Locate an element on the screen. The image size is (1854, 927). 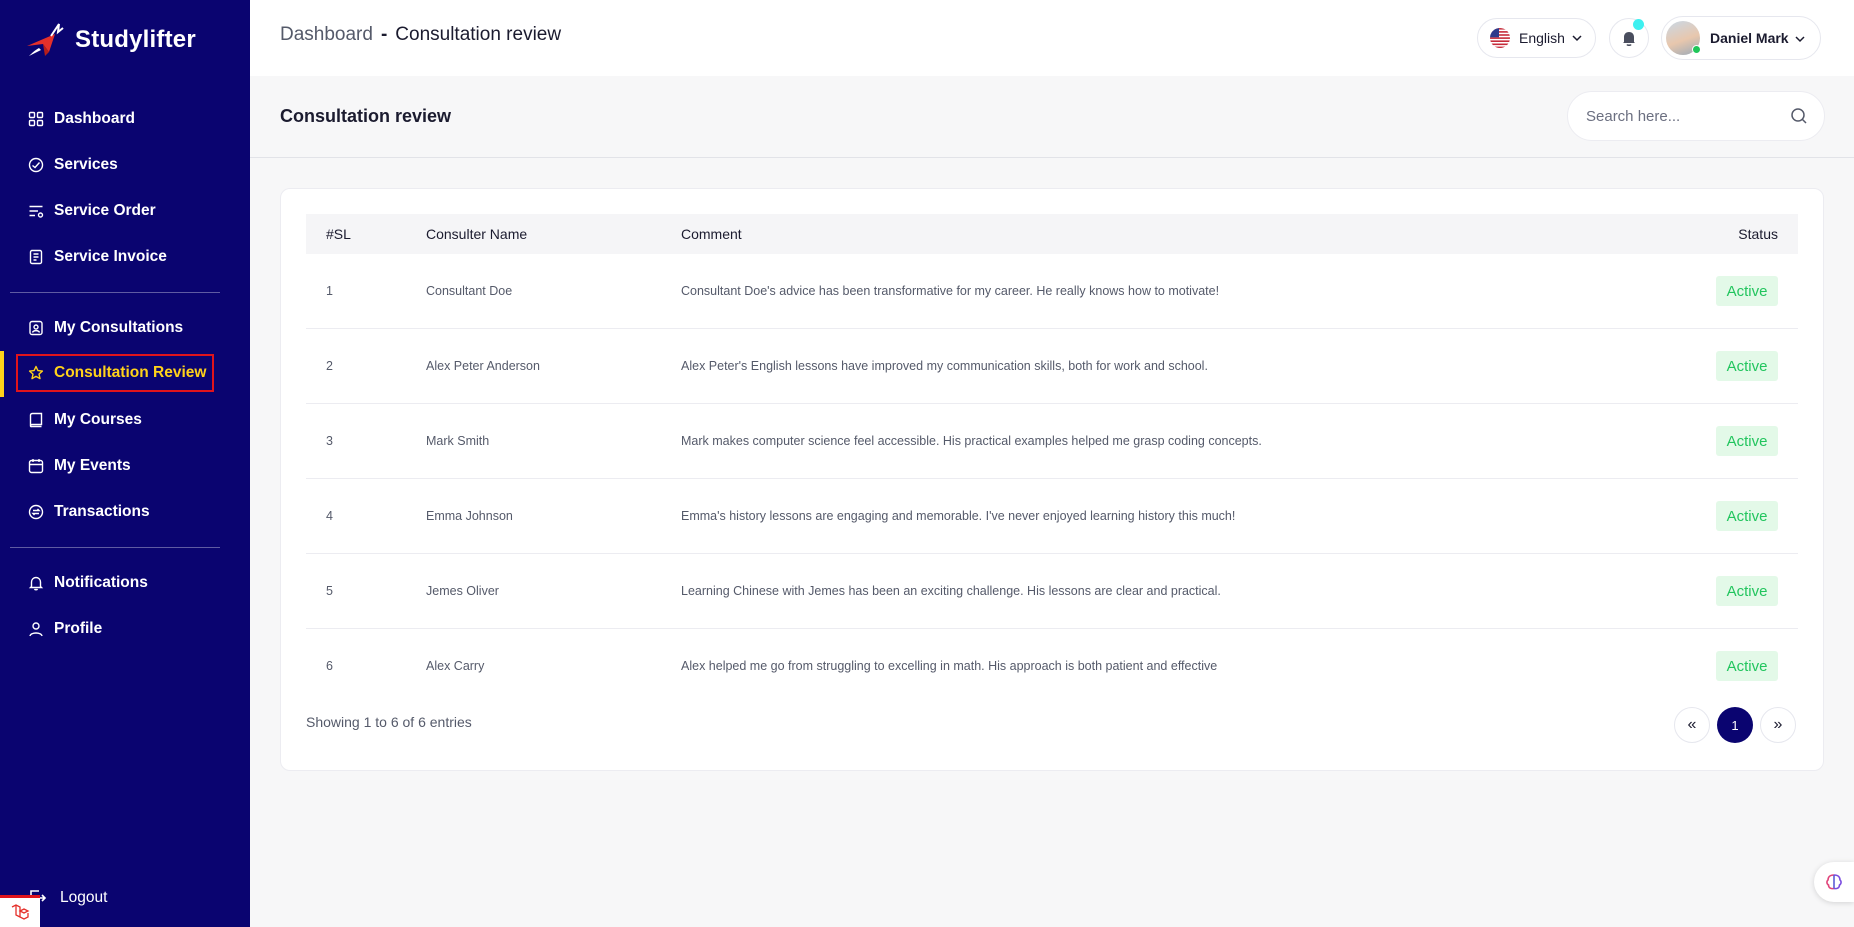
sidebar-item-profile: Profile is located at coordinates (115, 629).